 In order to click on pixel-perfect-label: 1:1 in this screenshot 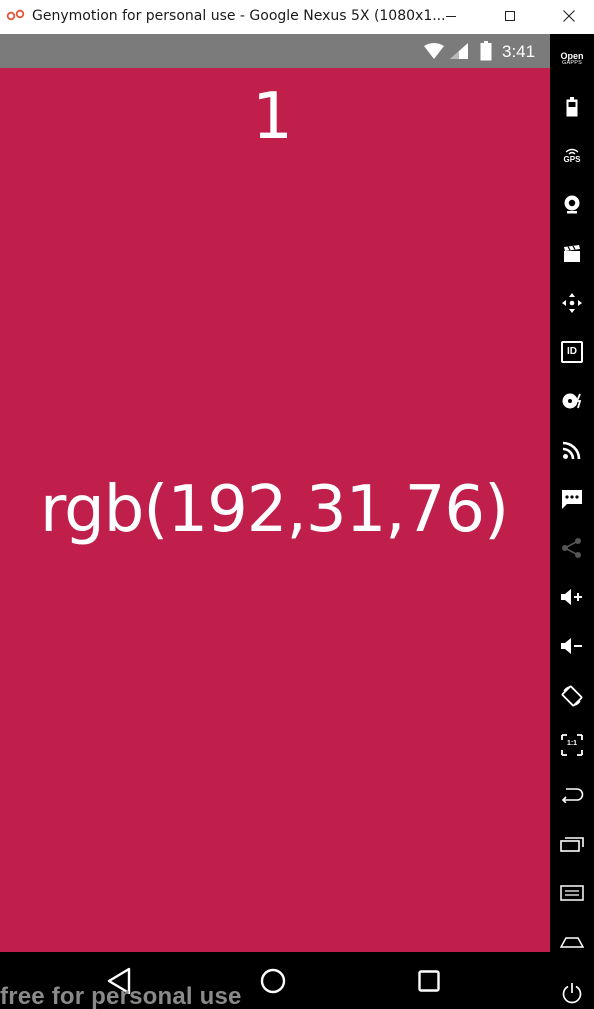, I will do `click(572, 743)`.